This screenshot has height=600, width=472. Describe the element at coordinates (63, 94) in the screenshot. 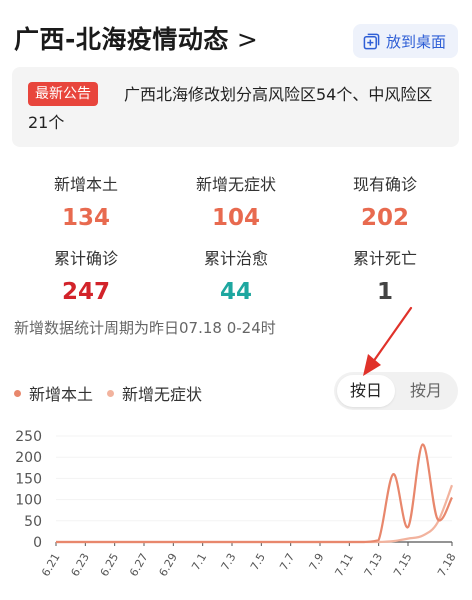

I see `notice-badge: 最新公告` at that location.